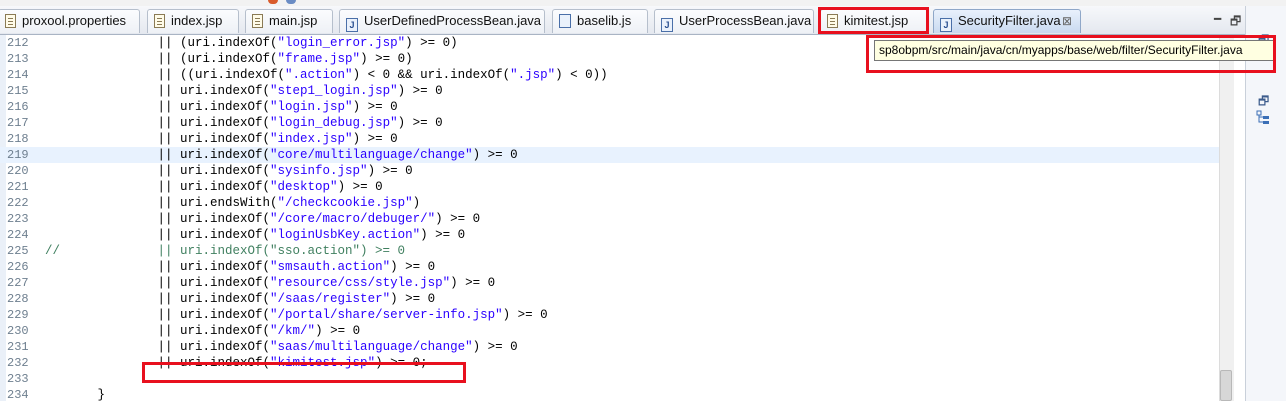  I want to click on string-literal: "step1_login.jsp", so click(334, 91).